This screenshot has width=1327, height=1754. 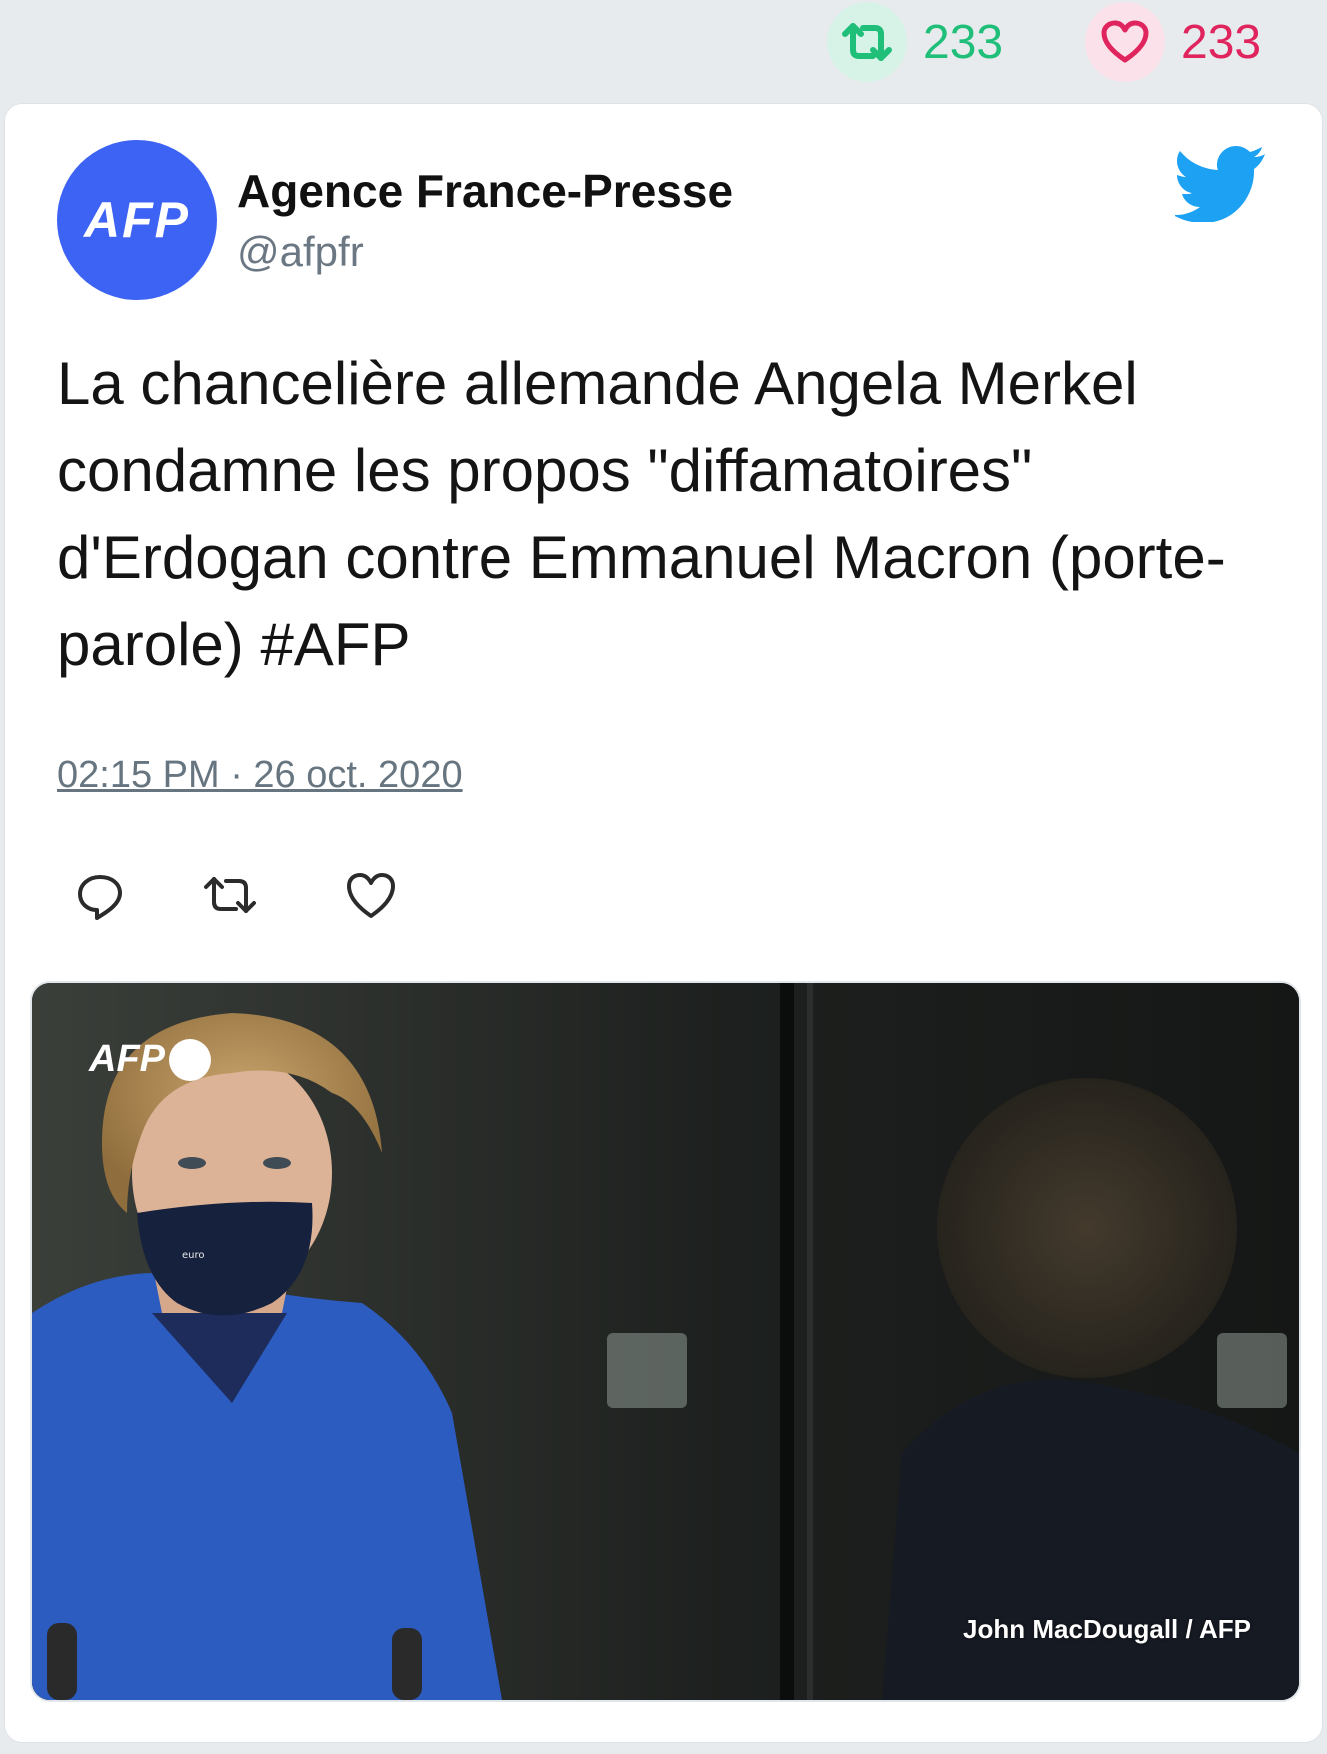 What do you see at coordinates (485, 191) in the screenshot?
I see `author-display-name: Agence France-Presse` at bounding box center [485, 191].